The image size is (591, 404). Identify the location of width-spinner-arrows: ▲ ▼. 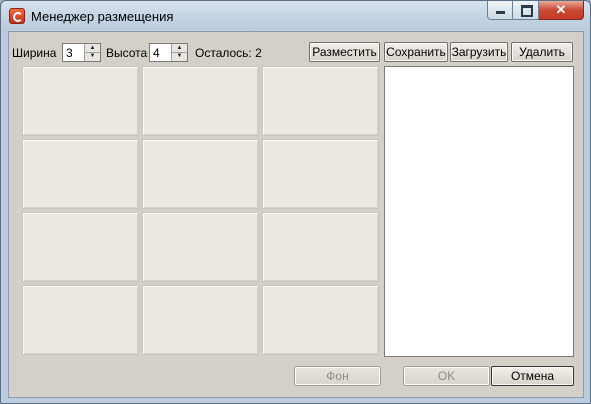
(92, 52).